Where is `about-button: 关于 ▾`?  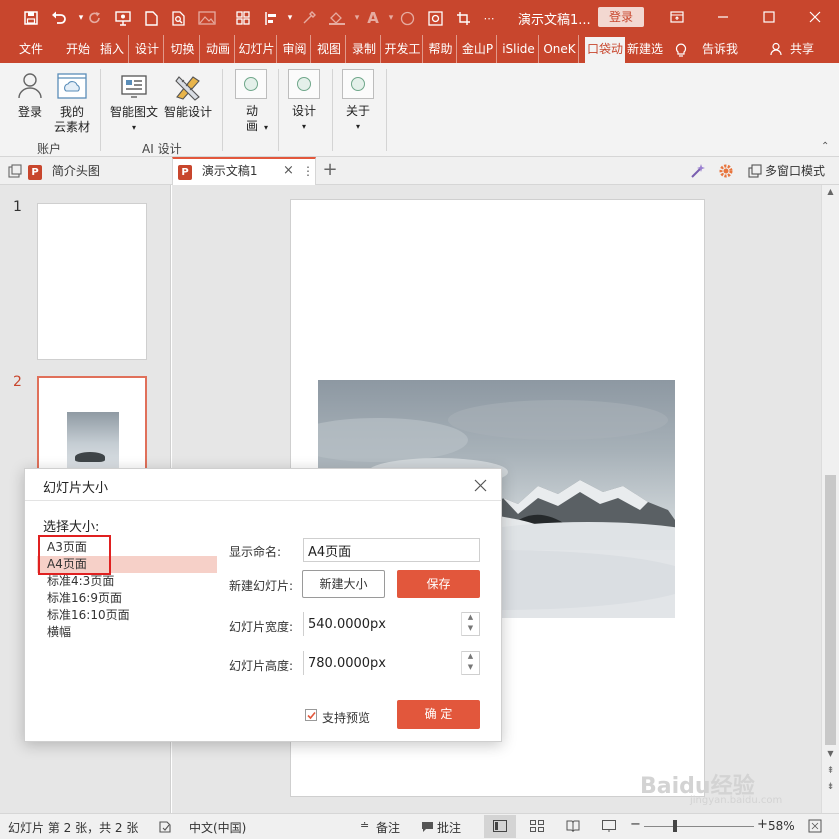 about-button: 关于 ▾ is located at coordinates (358, 104).